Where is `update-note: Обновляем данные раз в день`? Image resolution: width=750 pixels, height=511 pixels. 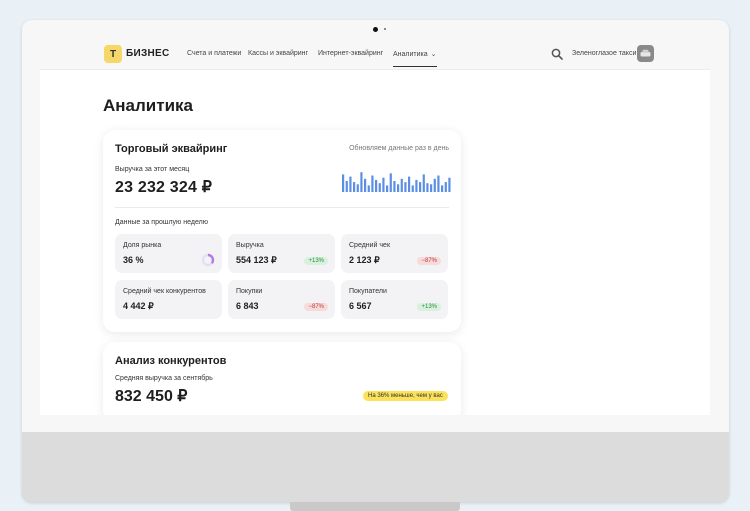
update-note: Обновляем данные раз в день is located at coordinates (399, 148).